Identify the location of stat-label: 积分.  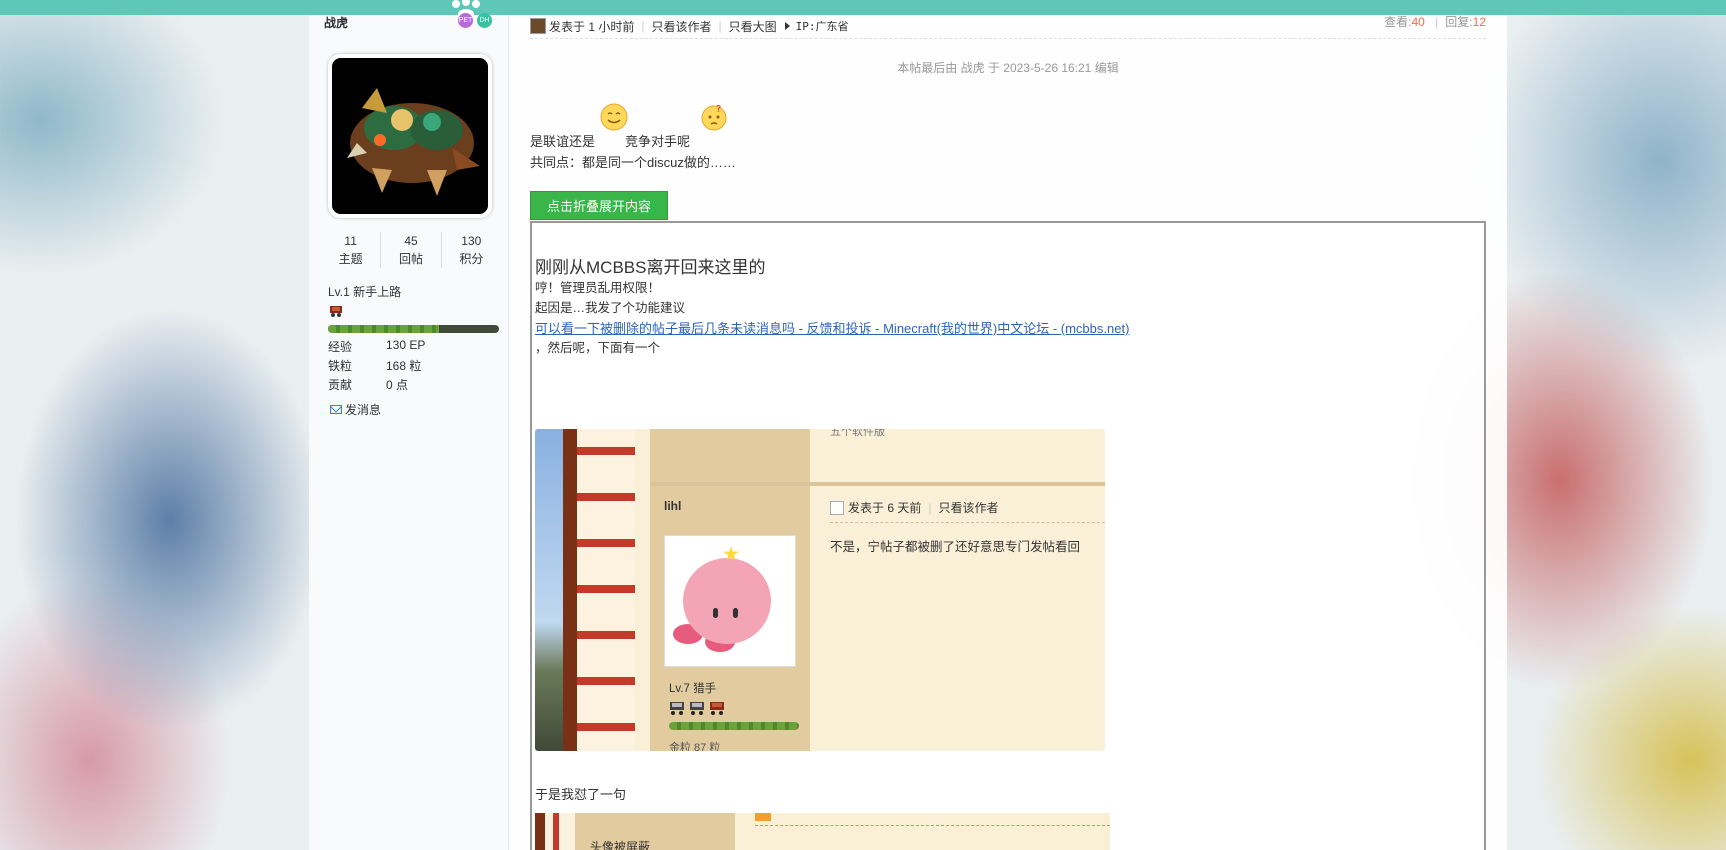
(471, 259).